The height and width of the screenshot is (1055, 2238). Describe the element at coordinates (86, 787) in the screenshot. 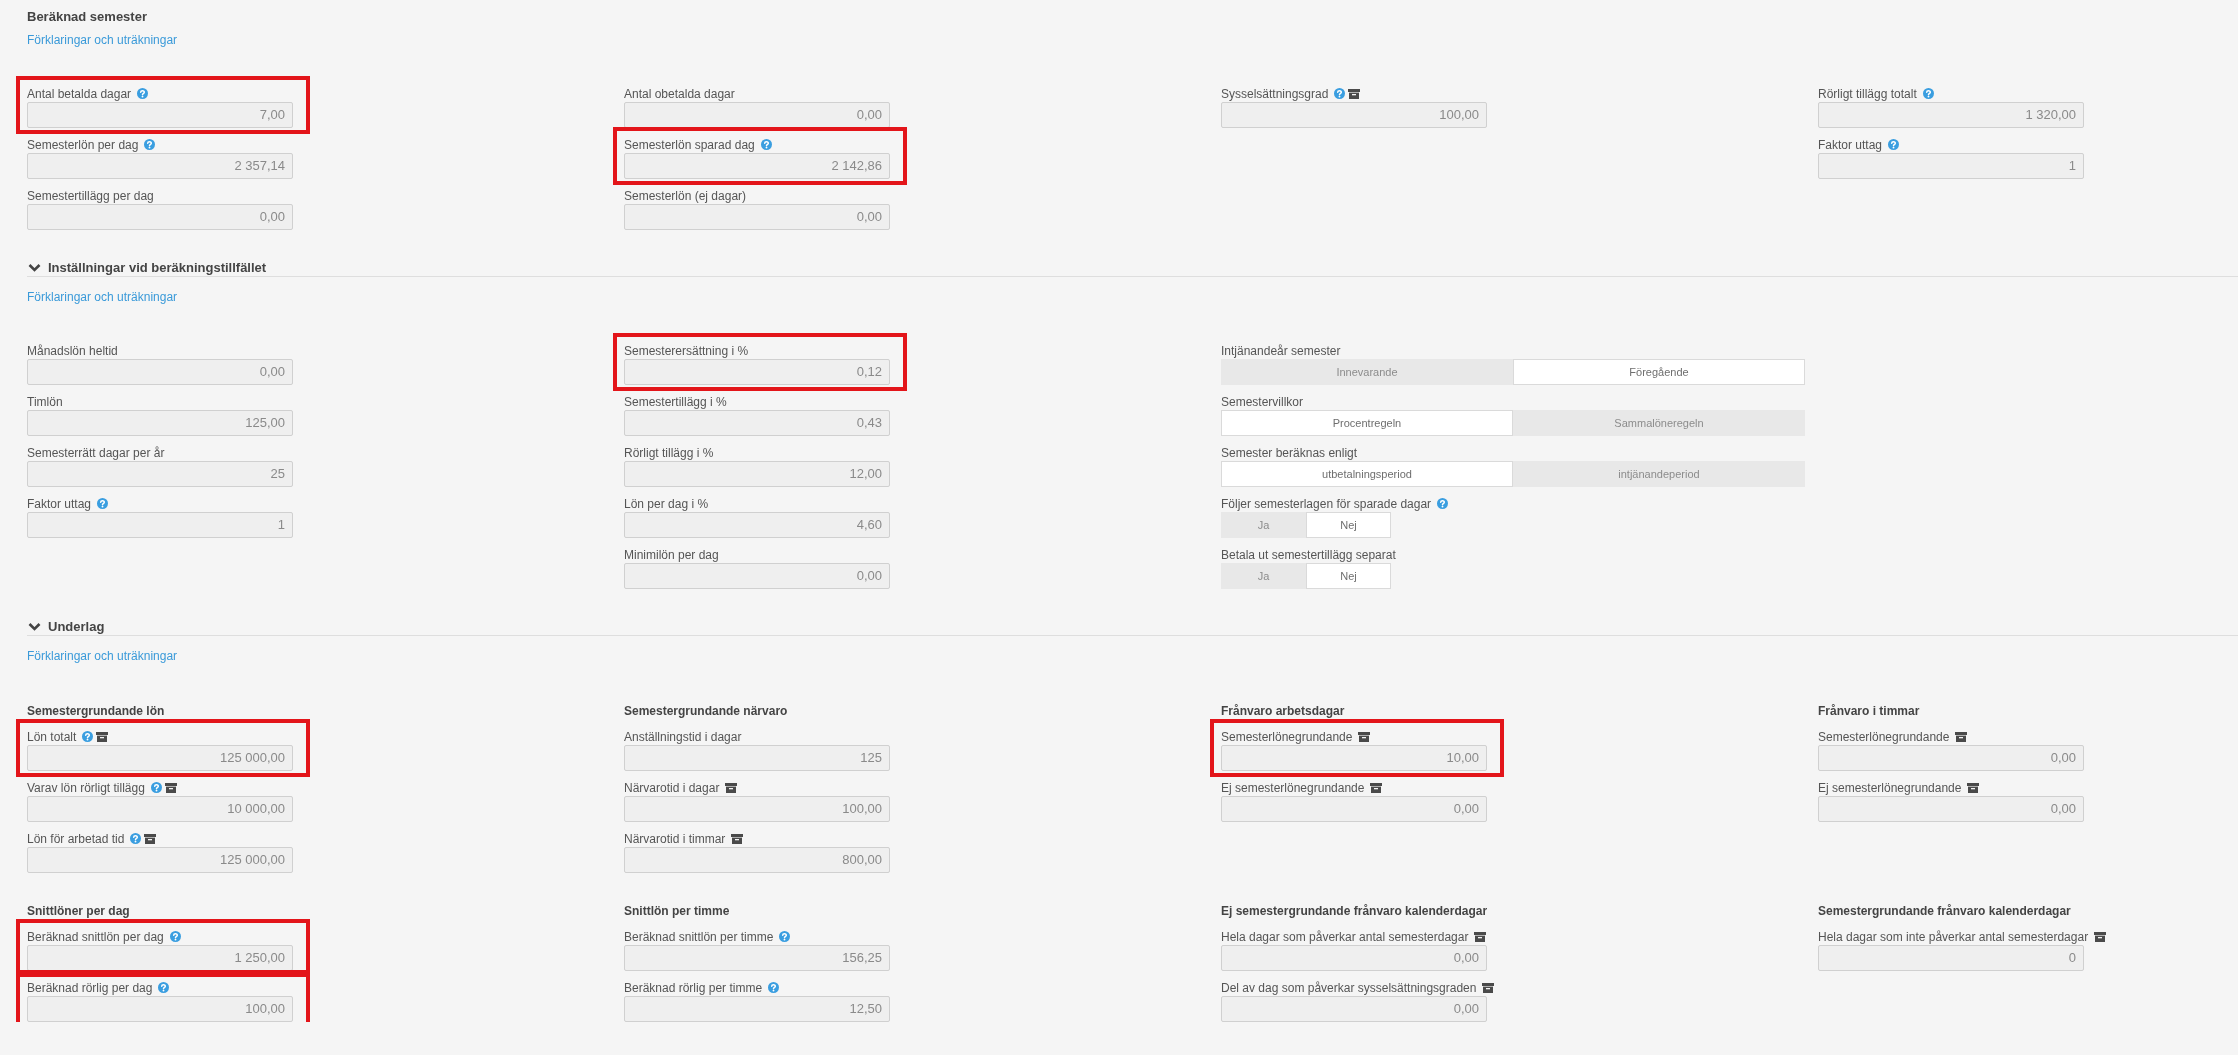

I see `field-label: Varav lön rörligt tillägg` at that location.